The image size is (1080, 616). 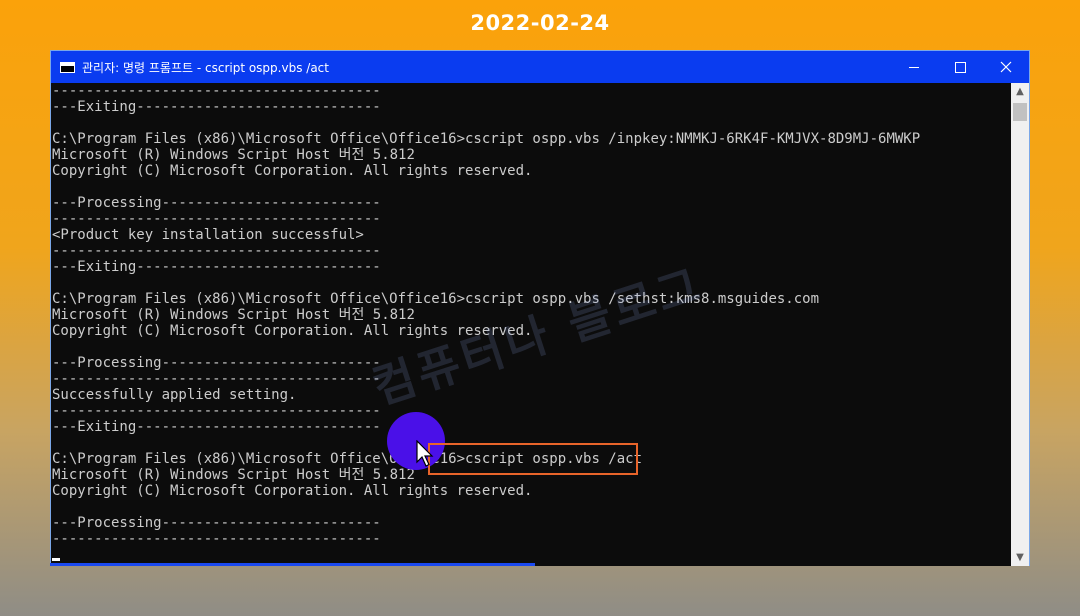 I want to click on scroll-down-icon: ▼, so click(x=1020, y=557).